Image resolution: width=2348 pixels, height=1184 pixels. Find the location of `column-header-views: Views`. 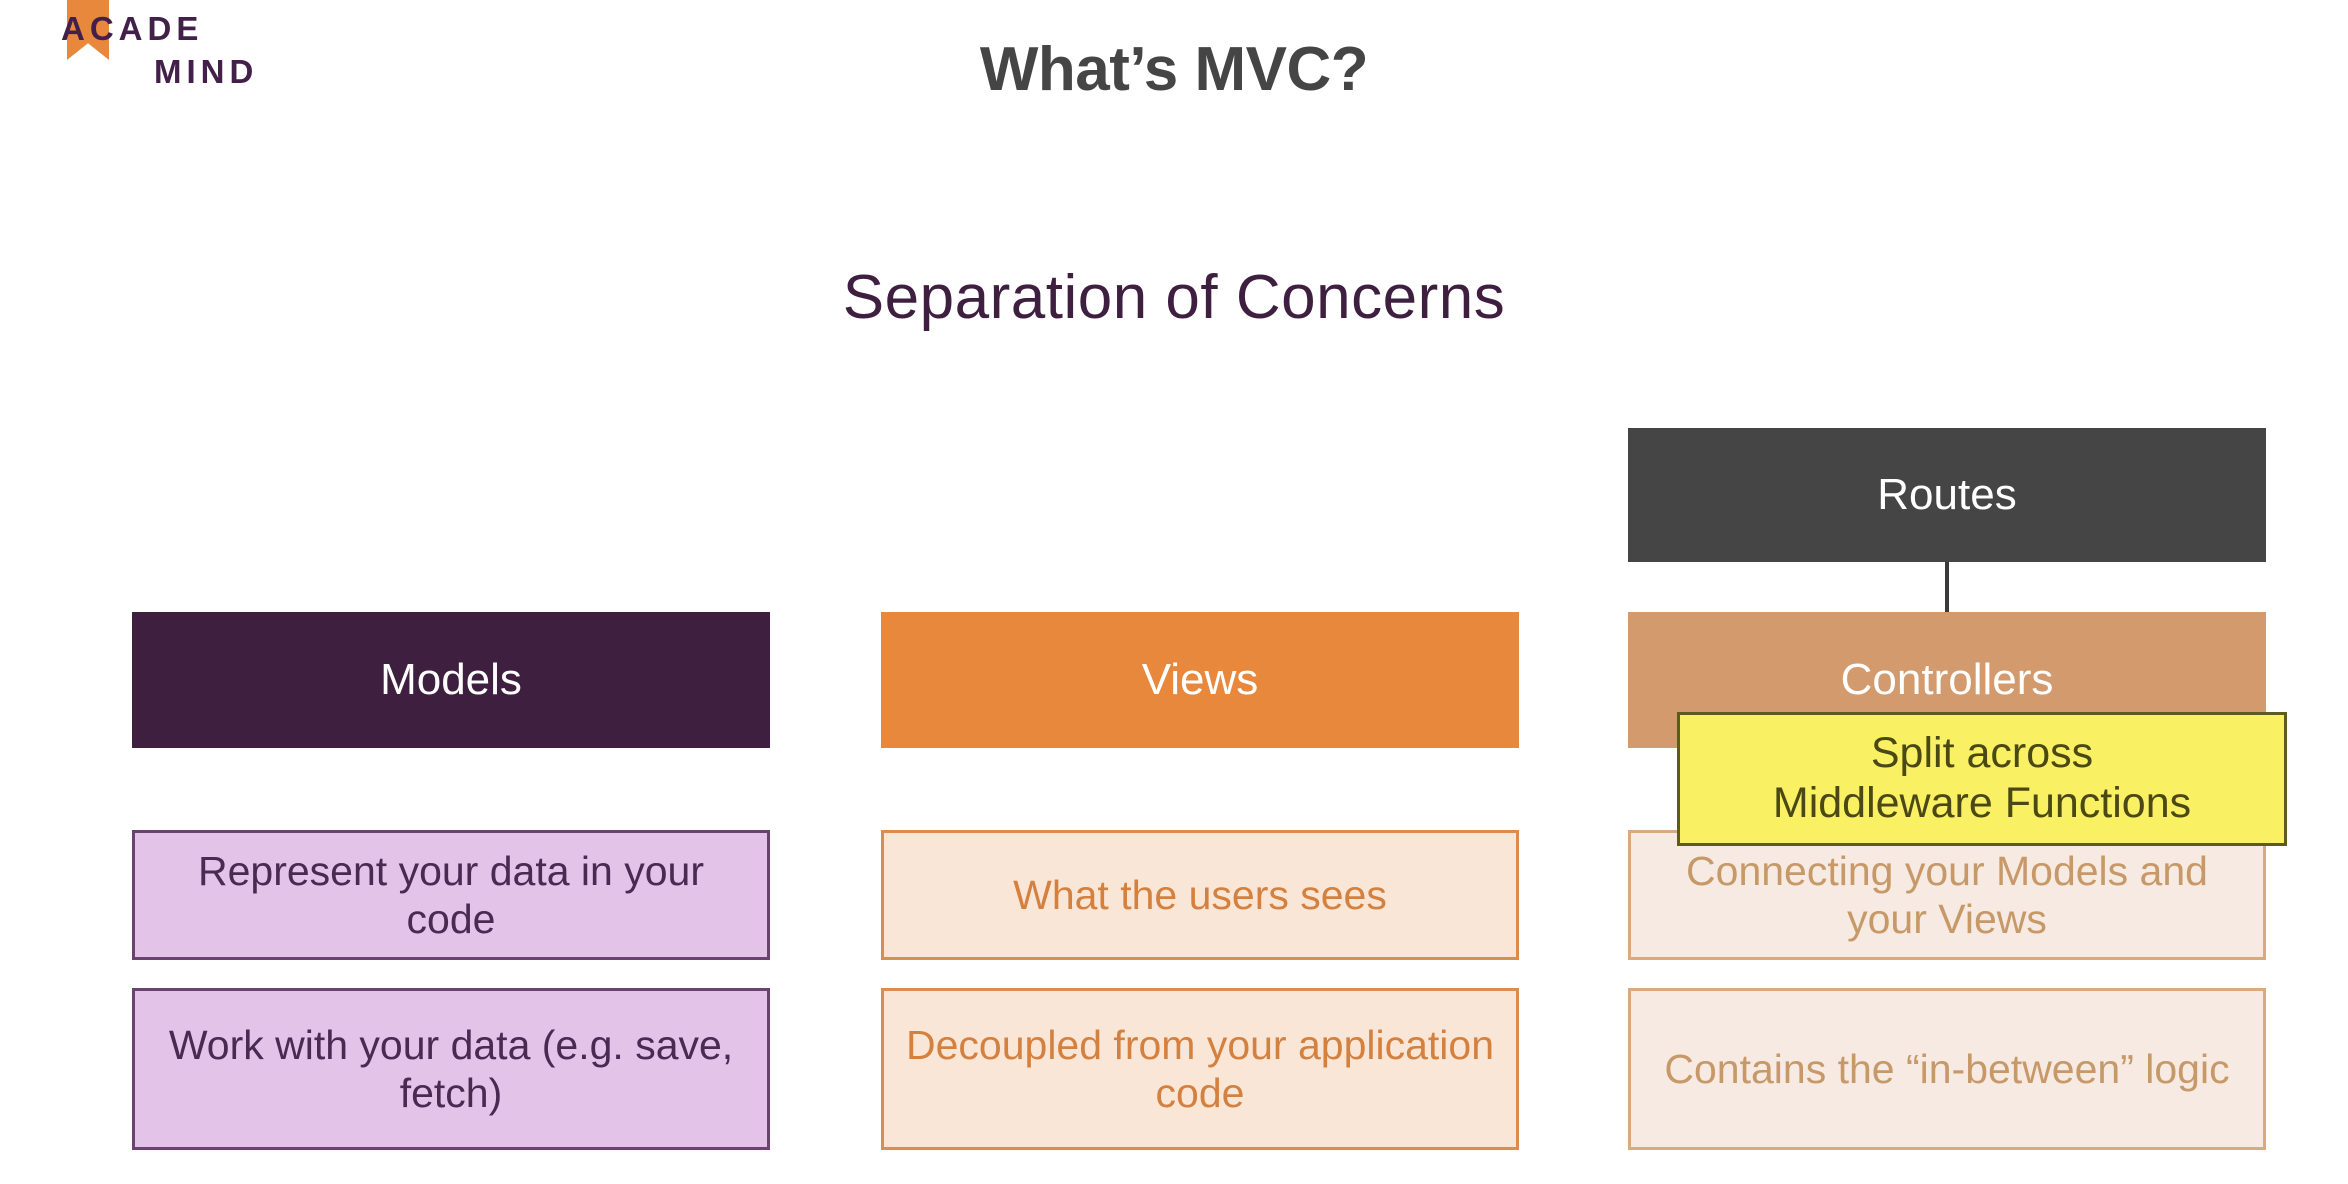

column-header-views: Views is located at coordinates (1200, 680).